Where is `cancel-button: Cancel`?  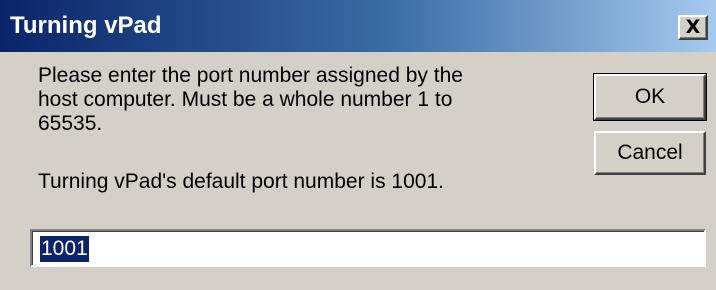
cancel-button: Cancel is located at coordinates (650, 153).